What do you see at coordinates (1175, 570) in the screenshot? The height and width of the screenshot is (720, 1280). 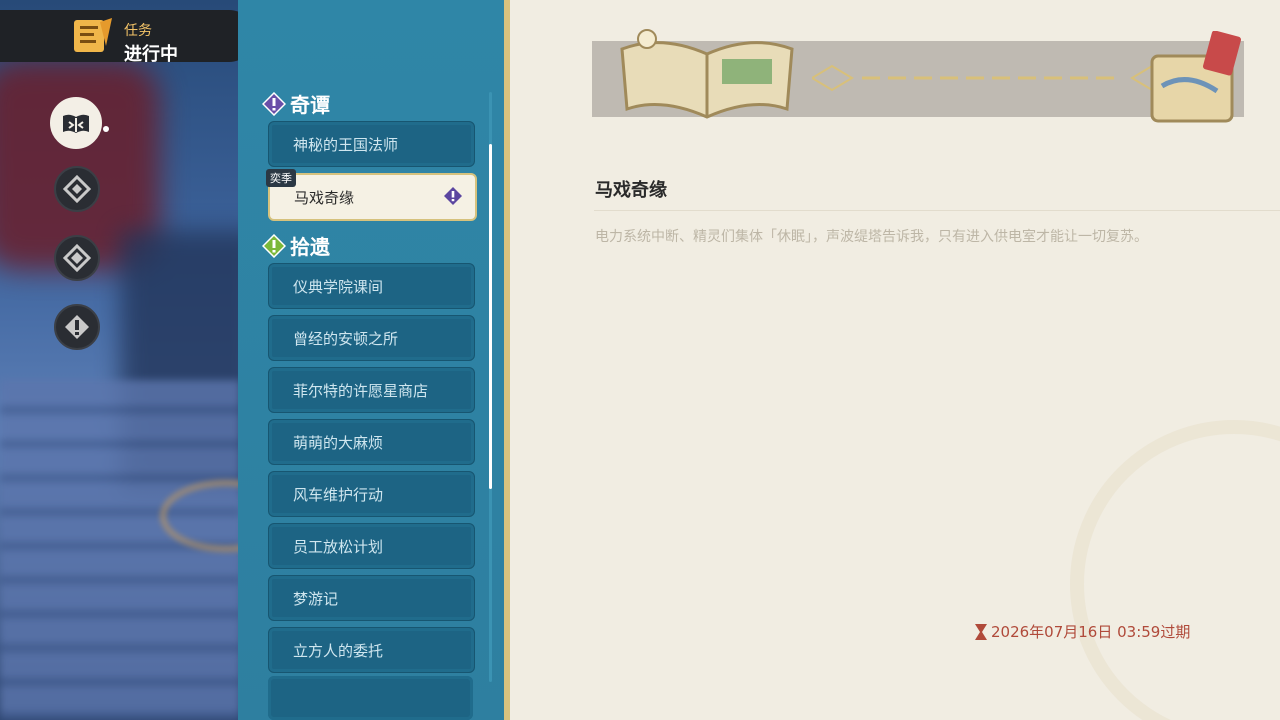 I see `watermark-emblem` at bounding box center [1175, 570].